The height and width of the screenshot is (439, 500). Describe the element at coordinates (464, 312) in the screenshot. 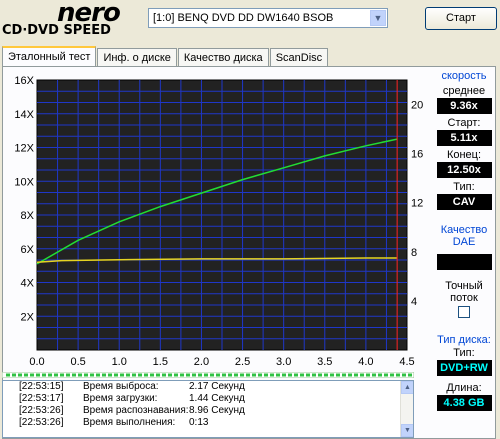

I see `precise-stream-checkbox` at that location.